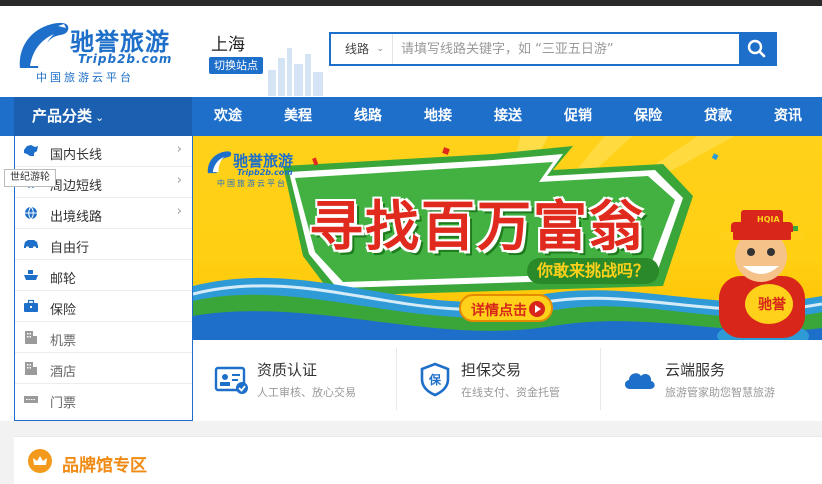 This screenshot has width=822, height=484. What do you see at coordinates (44, 45) in the screenshot?
I see `logo-mark-icon` at bounding box center [44, 45].